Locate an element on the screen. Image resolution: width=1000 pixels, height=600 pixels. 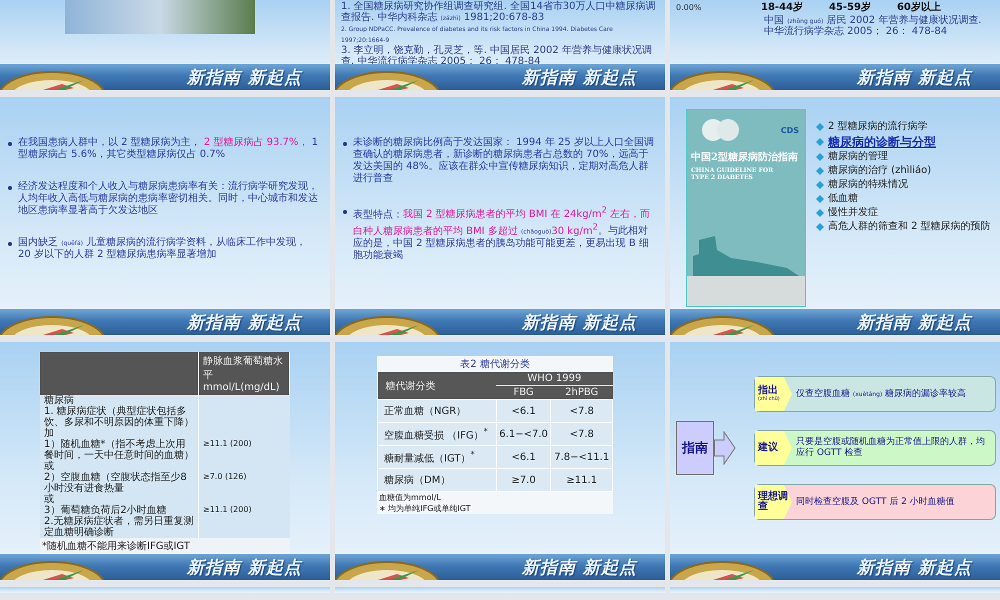
header-cell: 静脉血浆葡萄糖水平mmol/L(mg/dL) is located at coordinates (244, 373).